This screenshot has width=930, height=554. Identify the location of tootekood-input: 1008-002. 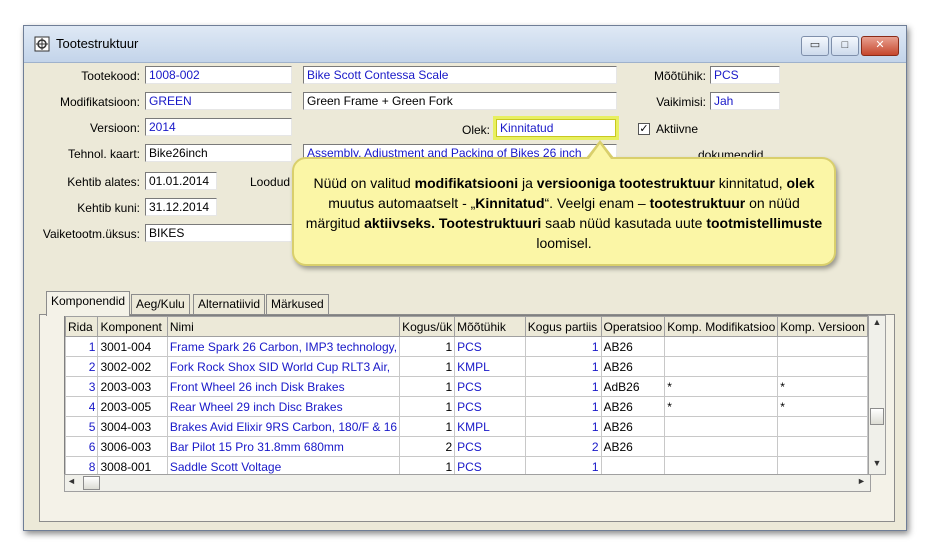
(218, 75).